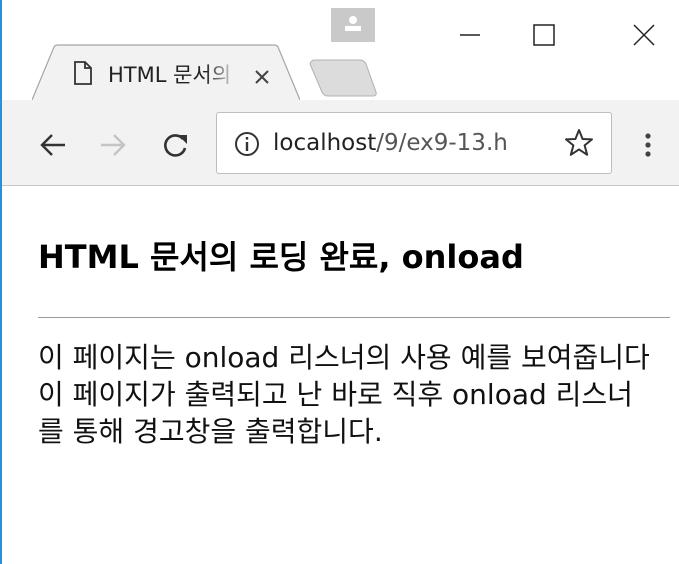  I want to click on page-heading: HTML 문서의 로딩 완료, onload, so click(281, 257).